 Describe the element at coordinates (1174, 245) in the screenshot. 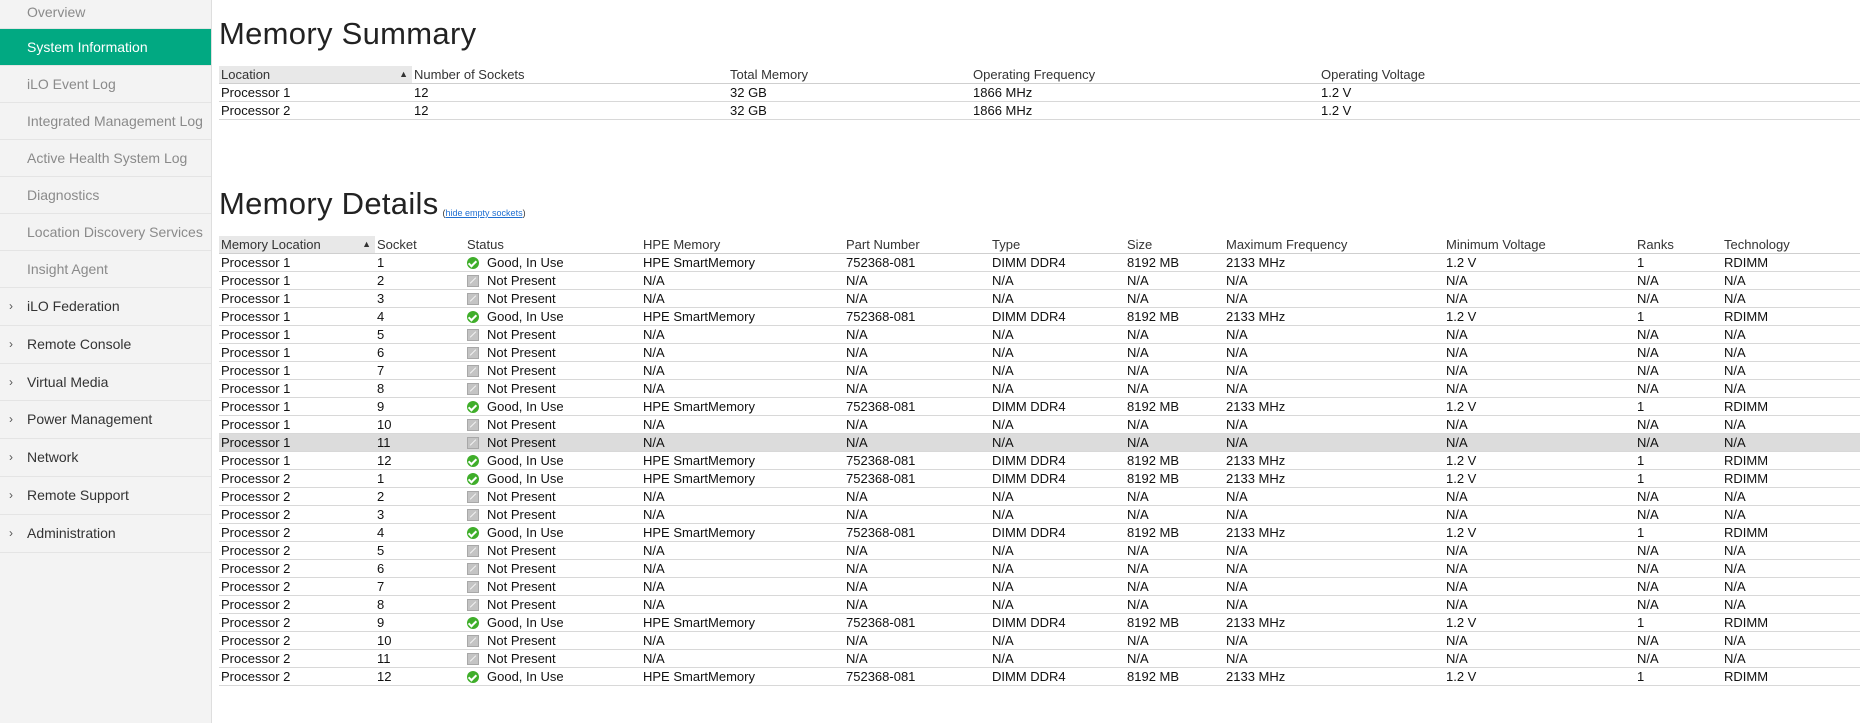

I see `details-col-size: Size` at that location.